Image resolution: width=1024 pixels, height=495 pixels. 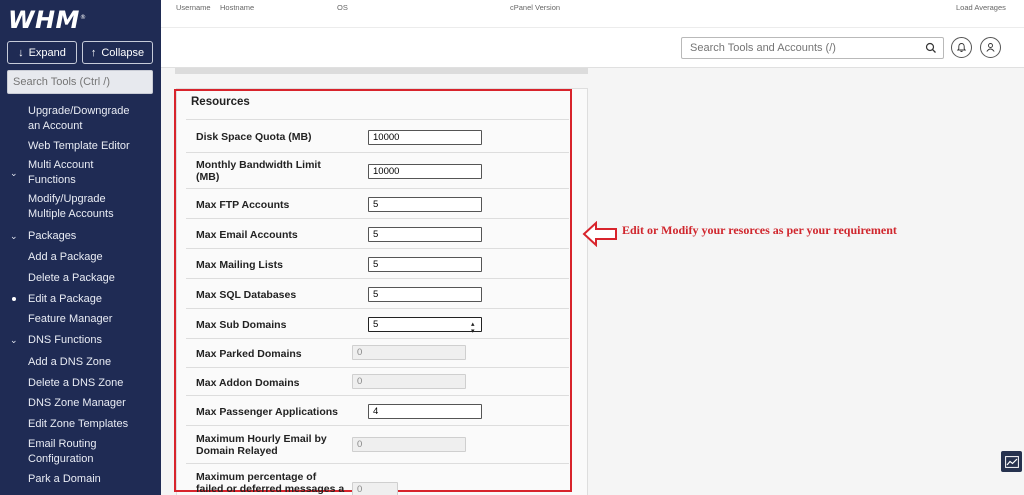 What do you see at coordinates (80, 82) in the screenshot?
I see `search-tools-input` at bounding box center [80, 82].